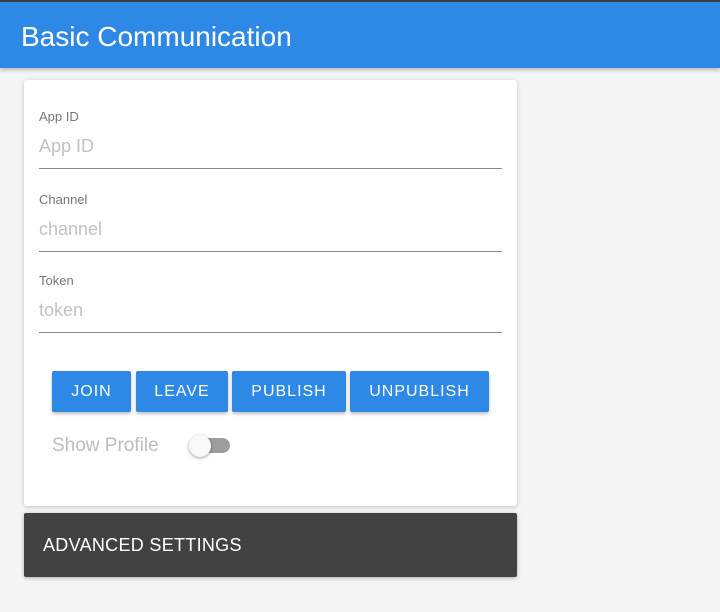  I want to click on unpublish-button: UNPUBLISH, so click(419, 391).